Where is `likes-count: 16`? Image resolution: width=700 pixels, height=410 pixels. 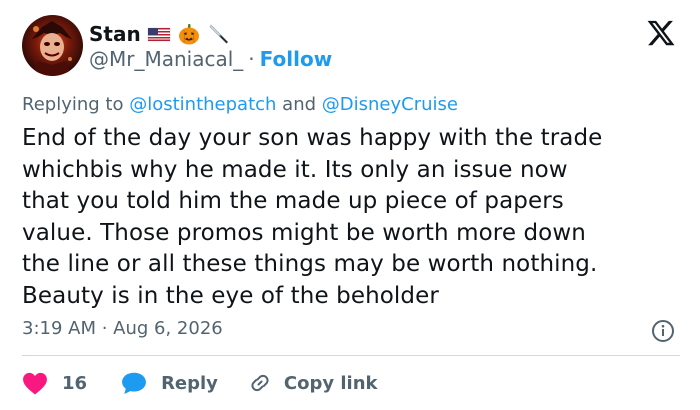
likes-count: 16 is located at coordinates (75, 383).